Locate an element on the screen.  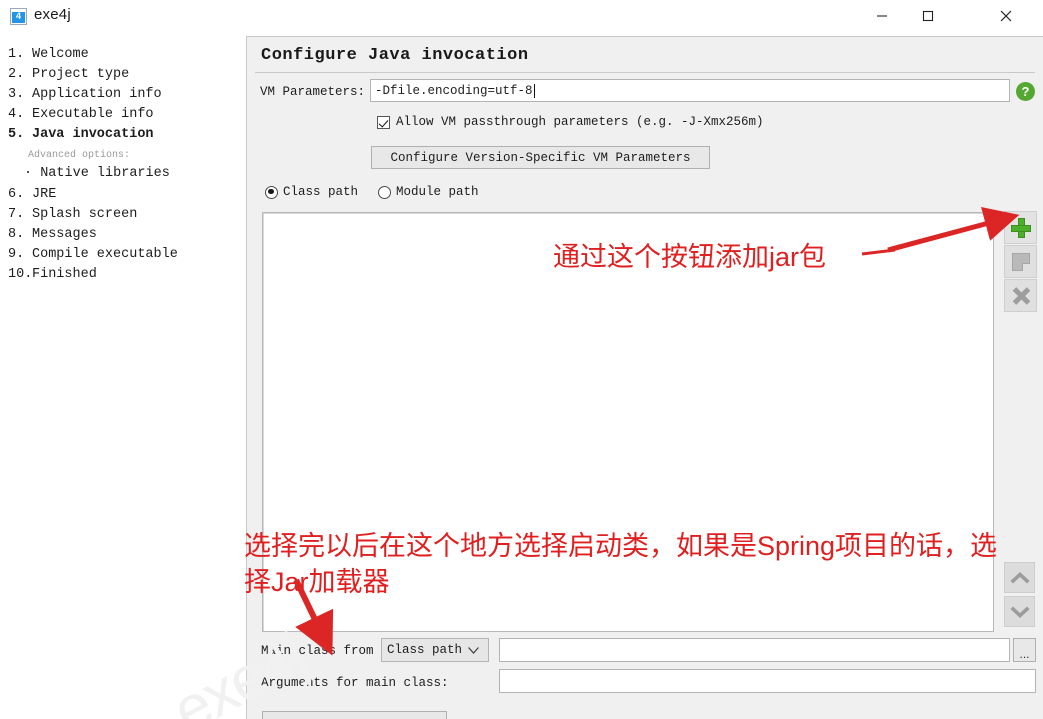
vm-parameters-value: -Dfile.encoding=utf-8 is located at coordinates (454, 90).